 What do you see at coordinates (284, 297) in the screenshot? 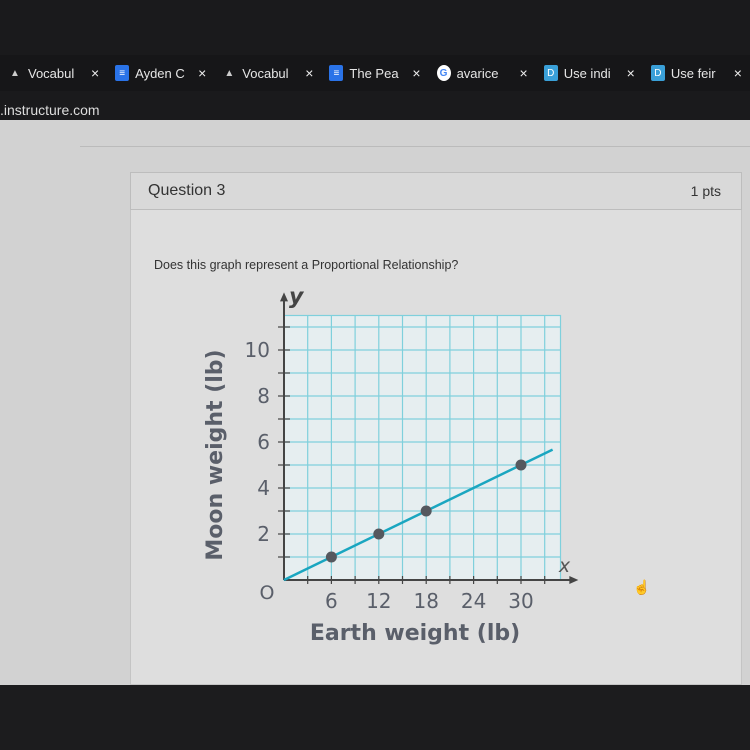
I see `y-axis-arrow-icon` at bounding box center [284, 297].